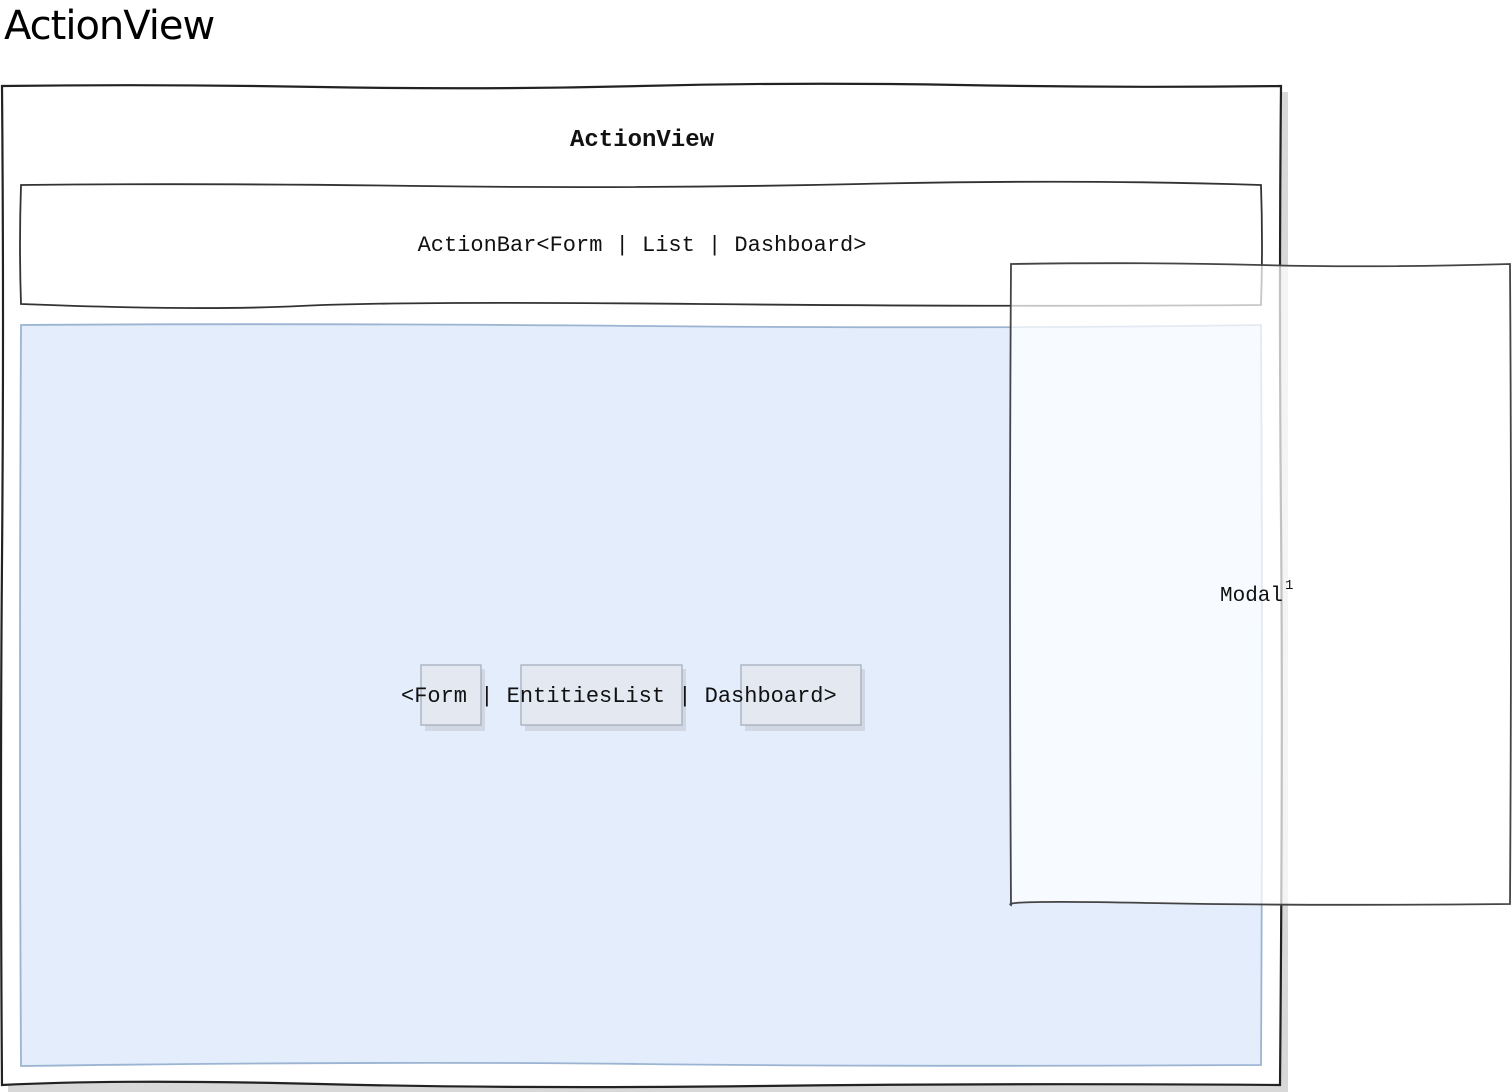  I want to click on action-view-title: ActionView, so click(642, 140).